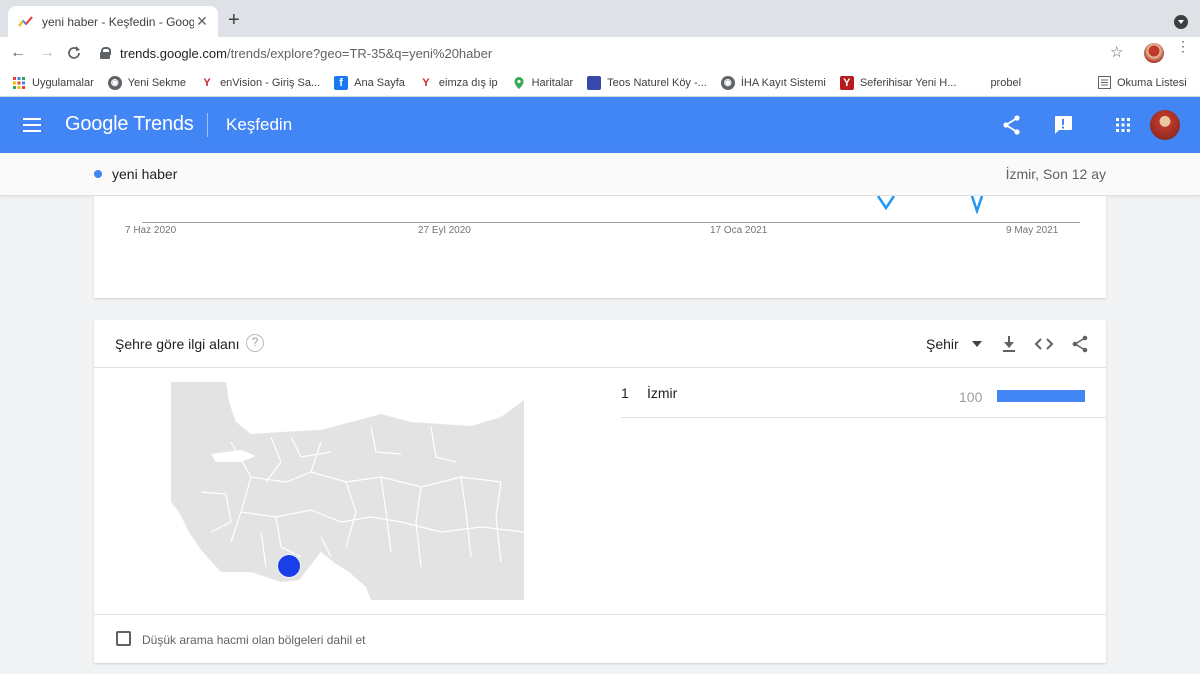 The image size is (1200, 674). I want to click on term-color-dot, so click(98, 174).